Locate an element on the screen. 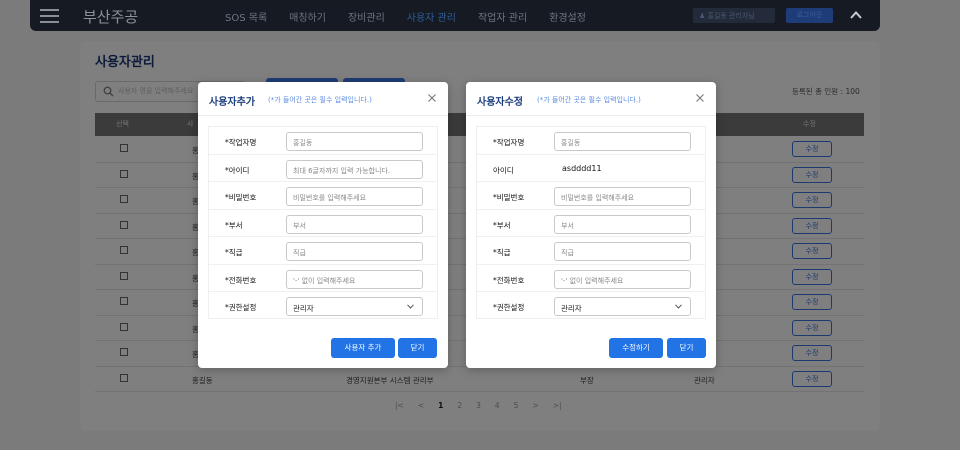 The width and height of the screenshot is (960, 450). modal-header: 사용자추가 (*가 들어간 곳은 필수 입력입니다.) is located at coordinates (323, 99).